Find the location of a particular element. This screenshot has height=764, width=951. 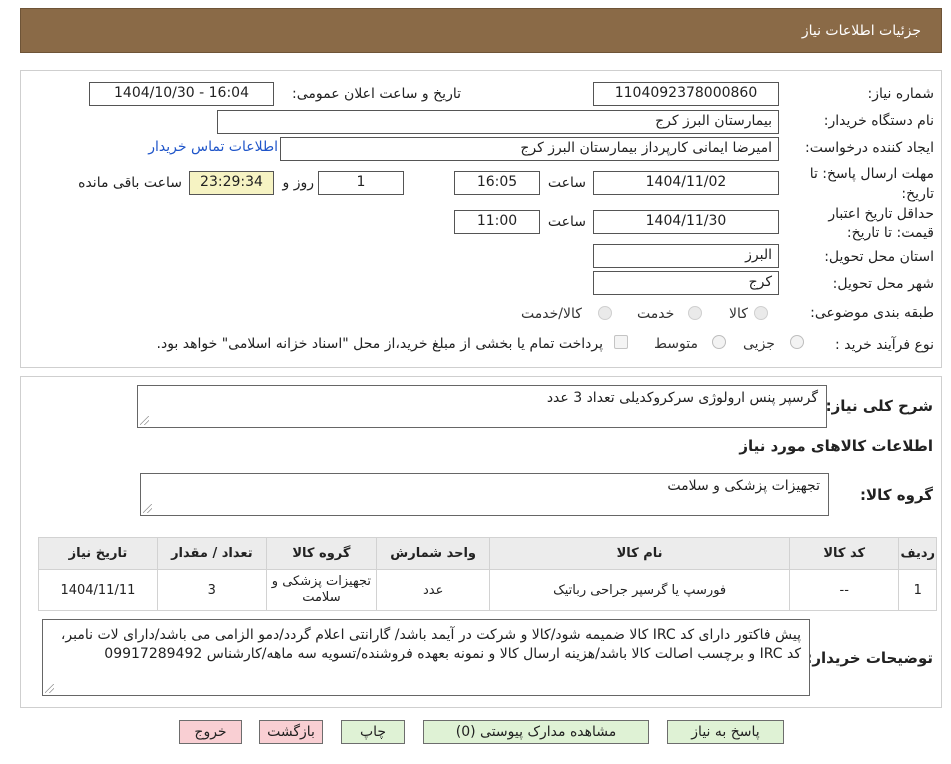

col-group-header: گروه کالا is located at coordinates (321, 553).